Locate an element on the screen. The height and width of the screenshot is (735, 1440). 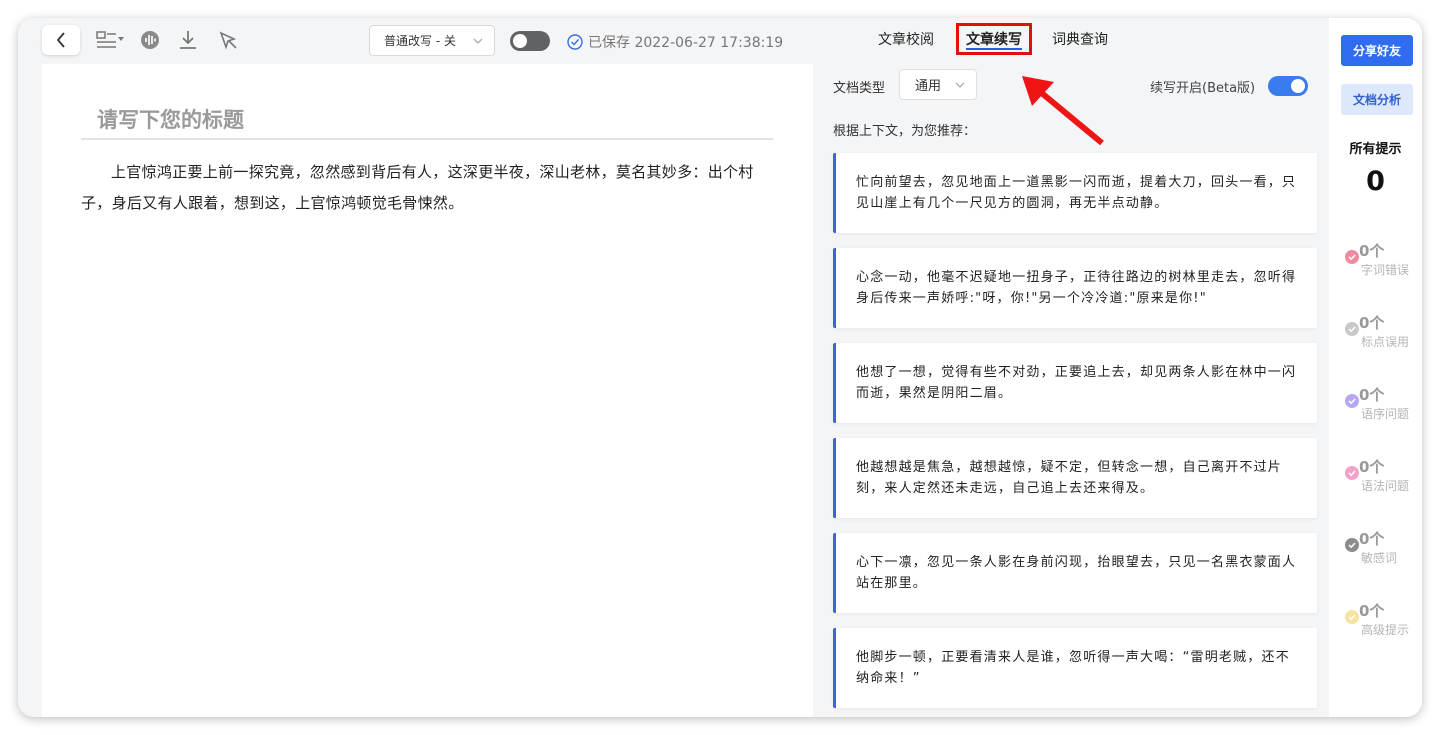
tab-dictionary: 词典查询 is located at coordinates (1080, 39).